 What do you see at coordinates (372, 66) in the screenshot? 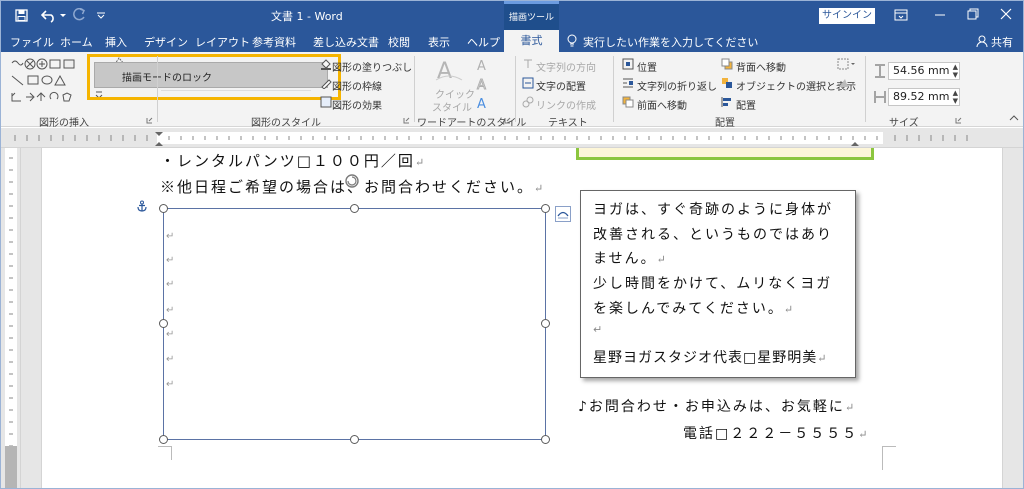
I see `fill-button: 図形の塗りつぶし` at bounding box center [372, 66].